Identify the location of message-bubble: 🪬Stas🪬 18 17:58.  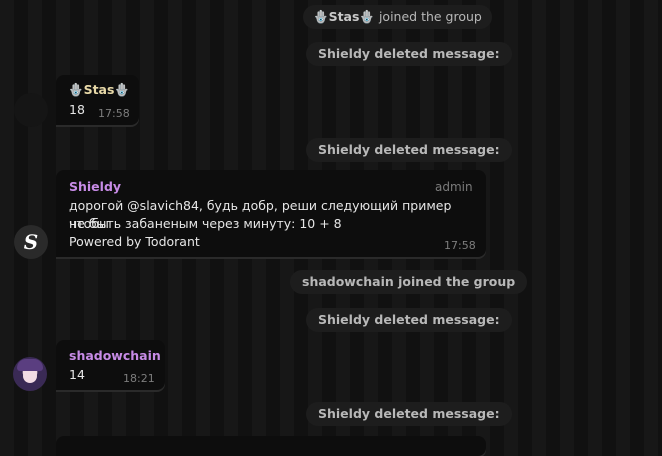
(97, 100).